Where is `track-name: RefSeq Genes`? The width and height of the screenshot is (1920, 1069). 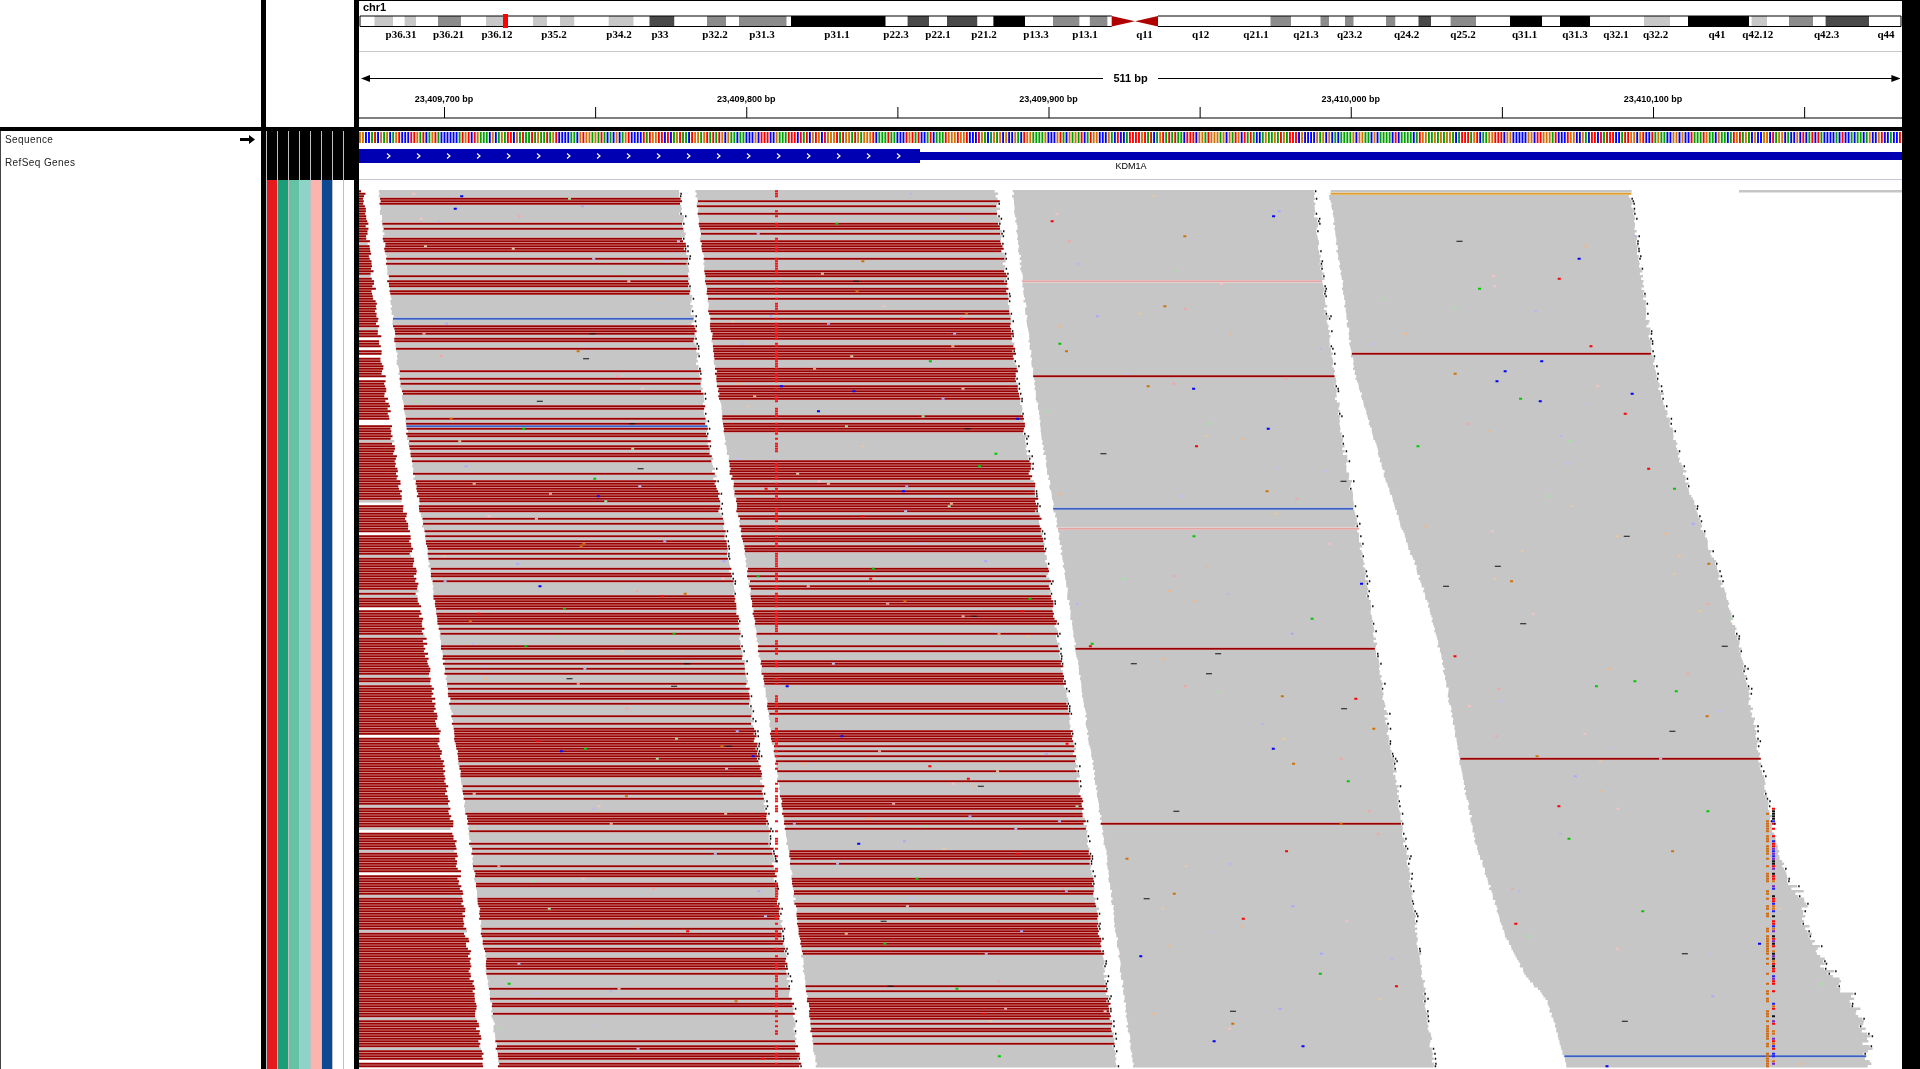
track-name: RefSeq Genes is located at coordinates (40, 163).